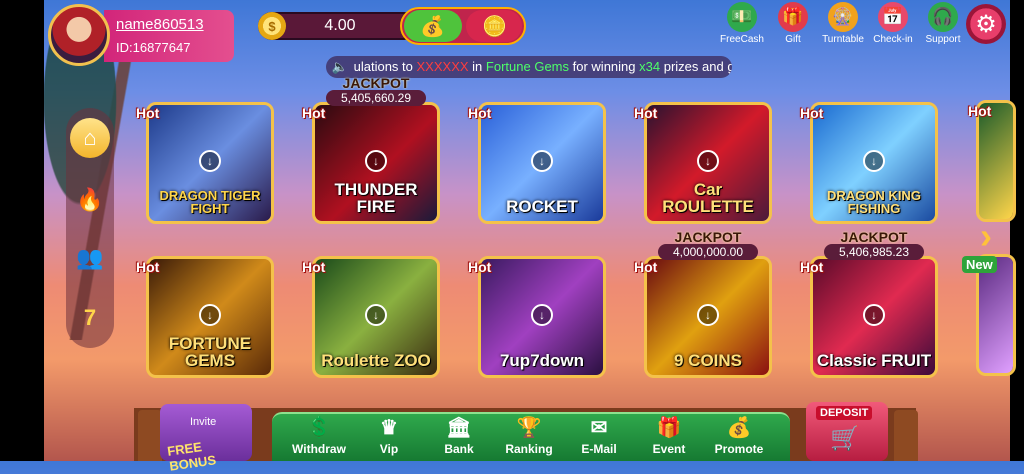 The height and width of the screenshot is (474, 1024). What do you see at coordinates (742, 17) in the screenshot?
I see `freecash-icon: 💵` at bounding box center [742, 17].